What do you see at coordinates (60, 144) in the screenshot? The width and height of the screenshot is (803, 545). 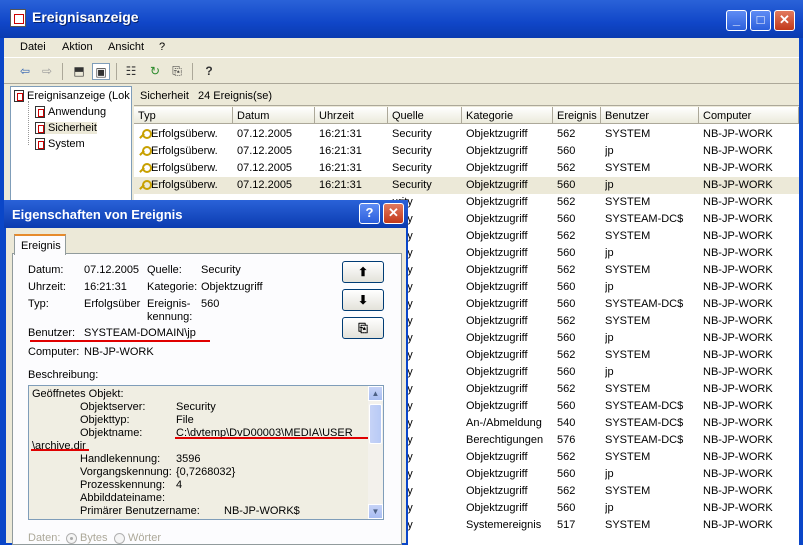 I see `tree-item-system: System` at bounding box center [60, 144].